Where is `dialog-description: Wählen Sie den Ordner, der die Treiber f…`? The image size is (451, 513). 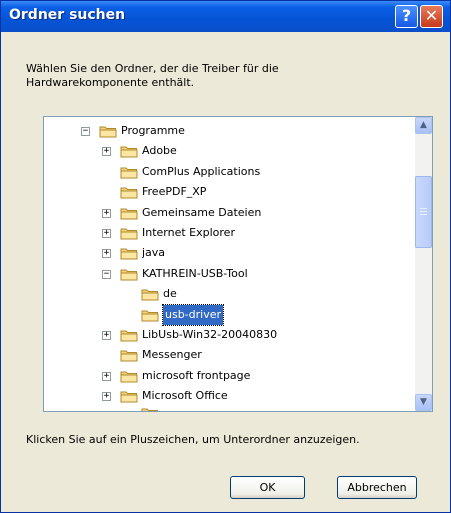
dialog-description: Wählen Sie den Ordner, der die Treiber f… is located at coordinates (152, 75).